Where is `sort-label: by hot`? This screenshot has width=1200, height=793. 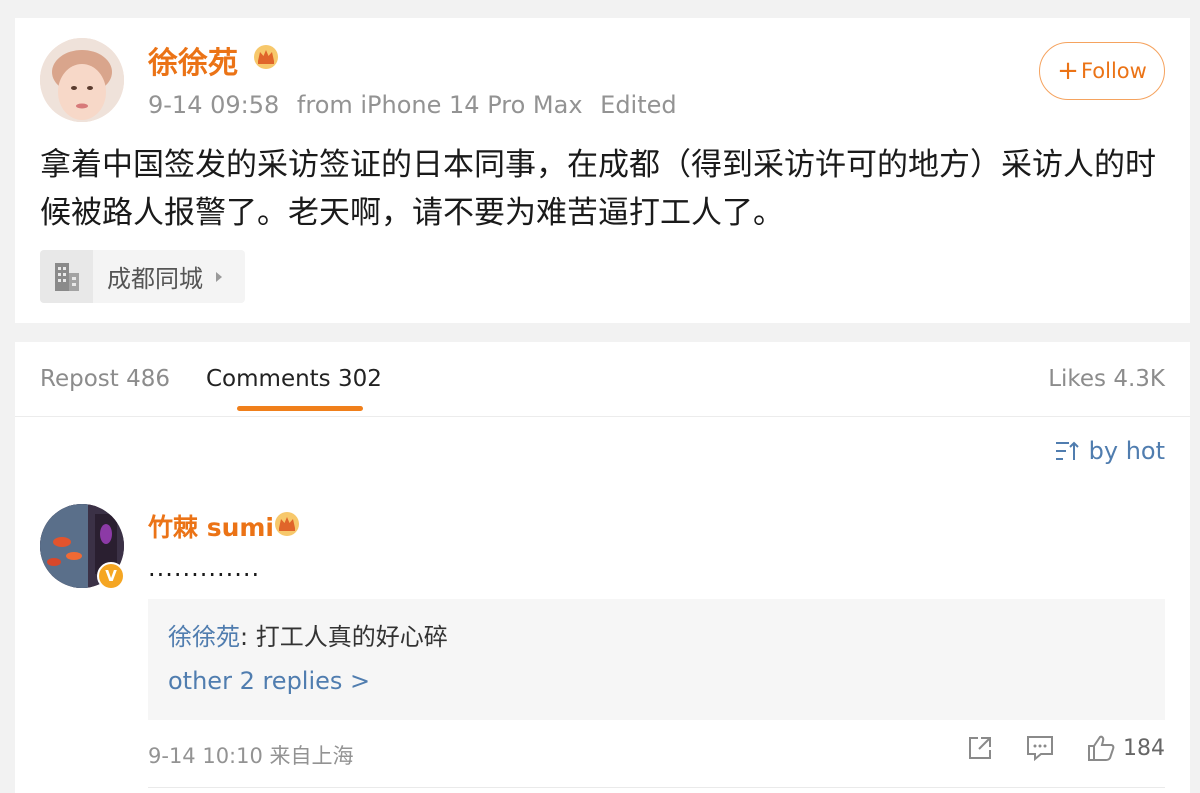
sort-label: by hot is located at coordinates (1126, 451).